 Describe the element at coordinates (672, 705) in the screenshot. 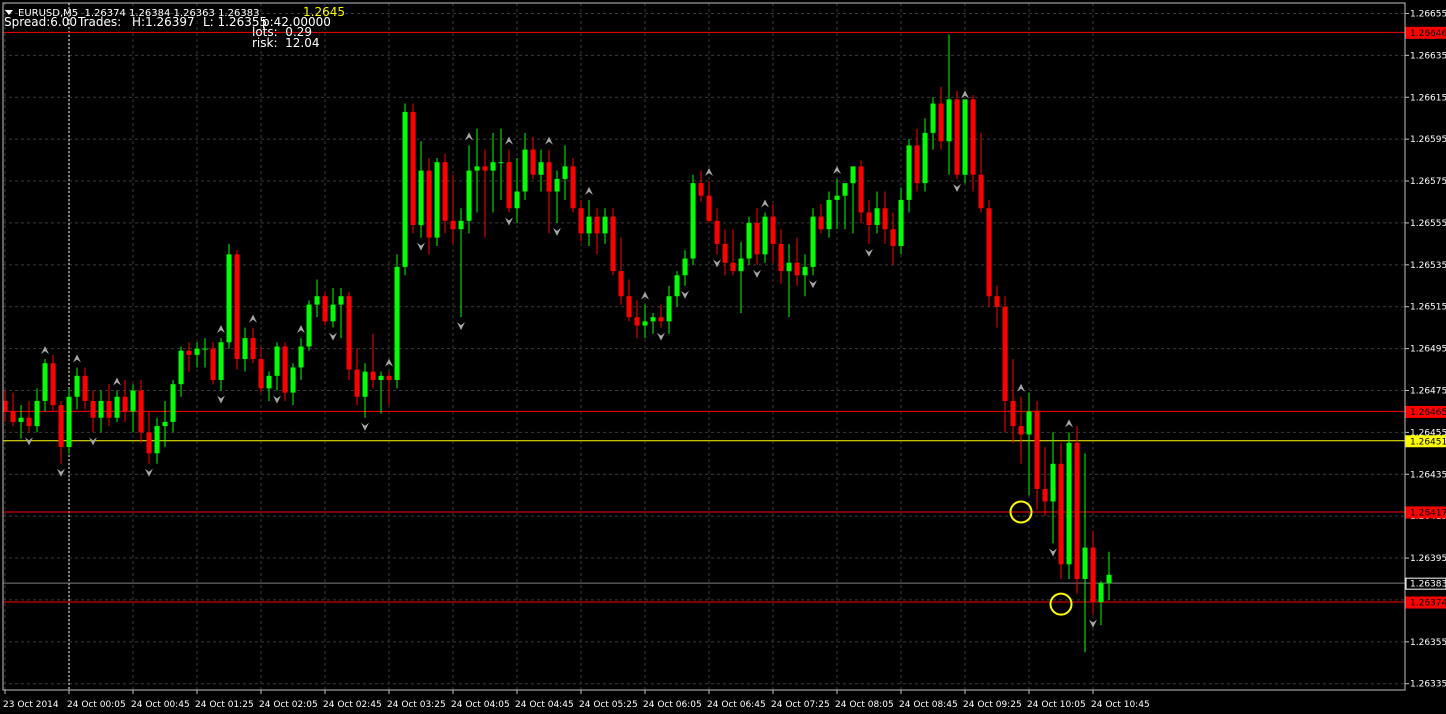

I see `x-tick-label: 24 Oct 06:05` at that location.